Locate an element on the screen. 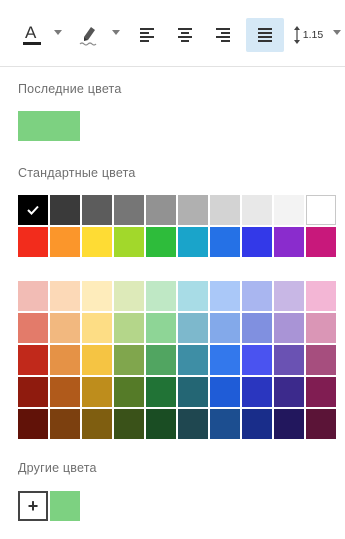 The width and height of the screenshot is (345, 539). align-left-icon is located at coordinates (147, 35).